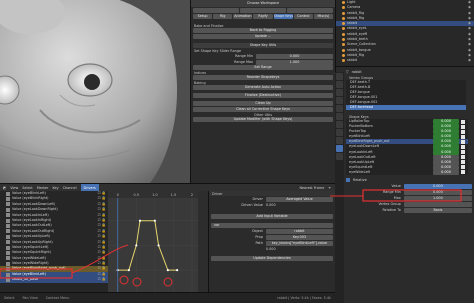  What do you see at coordinates (412, 195) in the screenshot?
I see `annotation-box-shapekey` at bounding box center [412, 195].